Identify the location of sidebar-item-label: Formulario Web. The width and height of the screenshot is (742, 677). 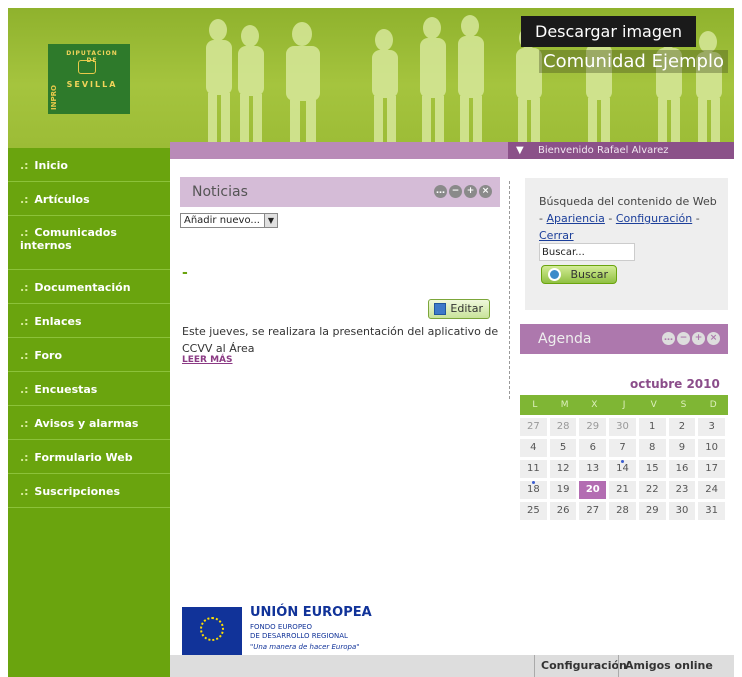
(83, 457).